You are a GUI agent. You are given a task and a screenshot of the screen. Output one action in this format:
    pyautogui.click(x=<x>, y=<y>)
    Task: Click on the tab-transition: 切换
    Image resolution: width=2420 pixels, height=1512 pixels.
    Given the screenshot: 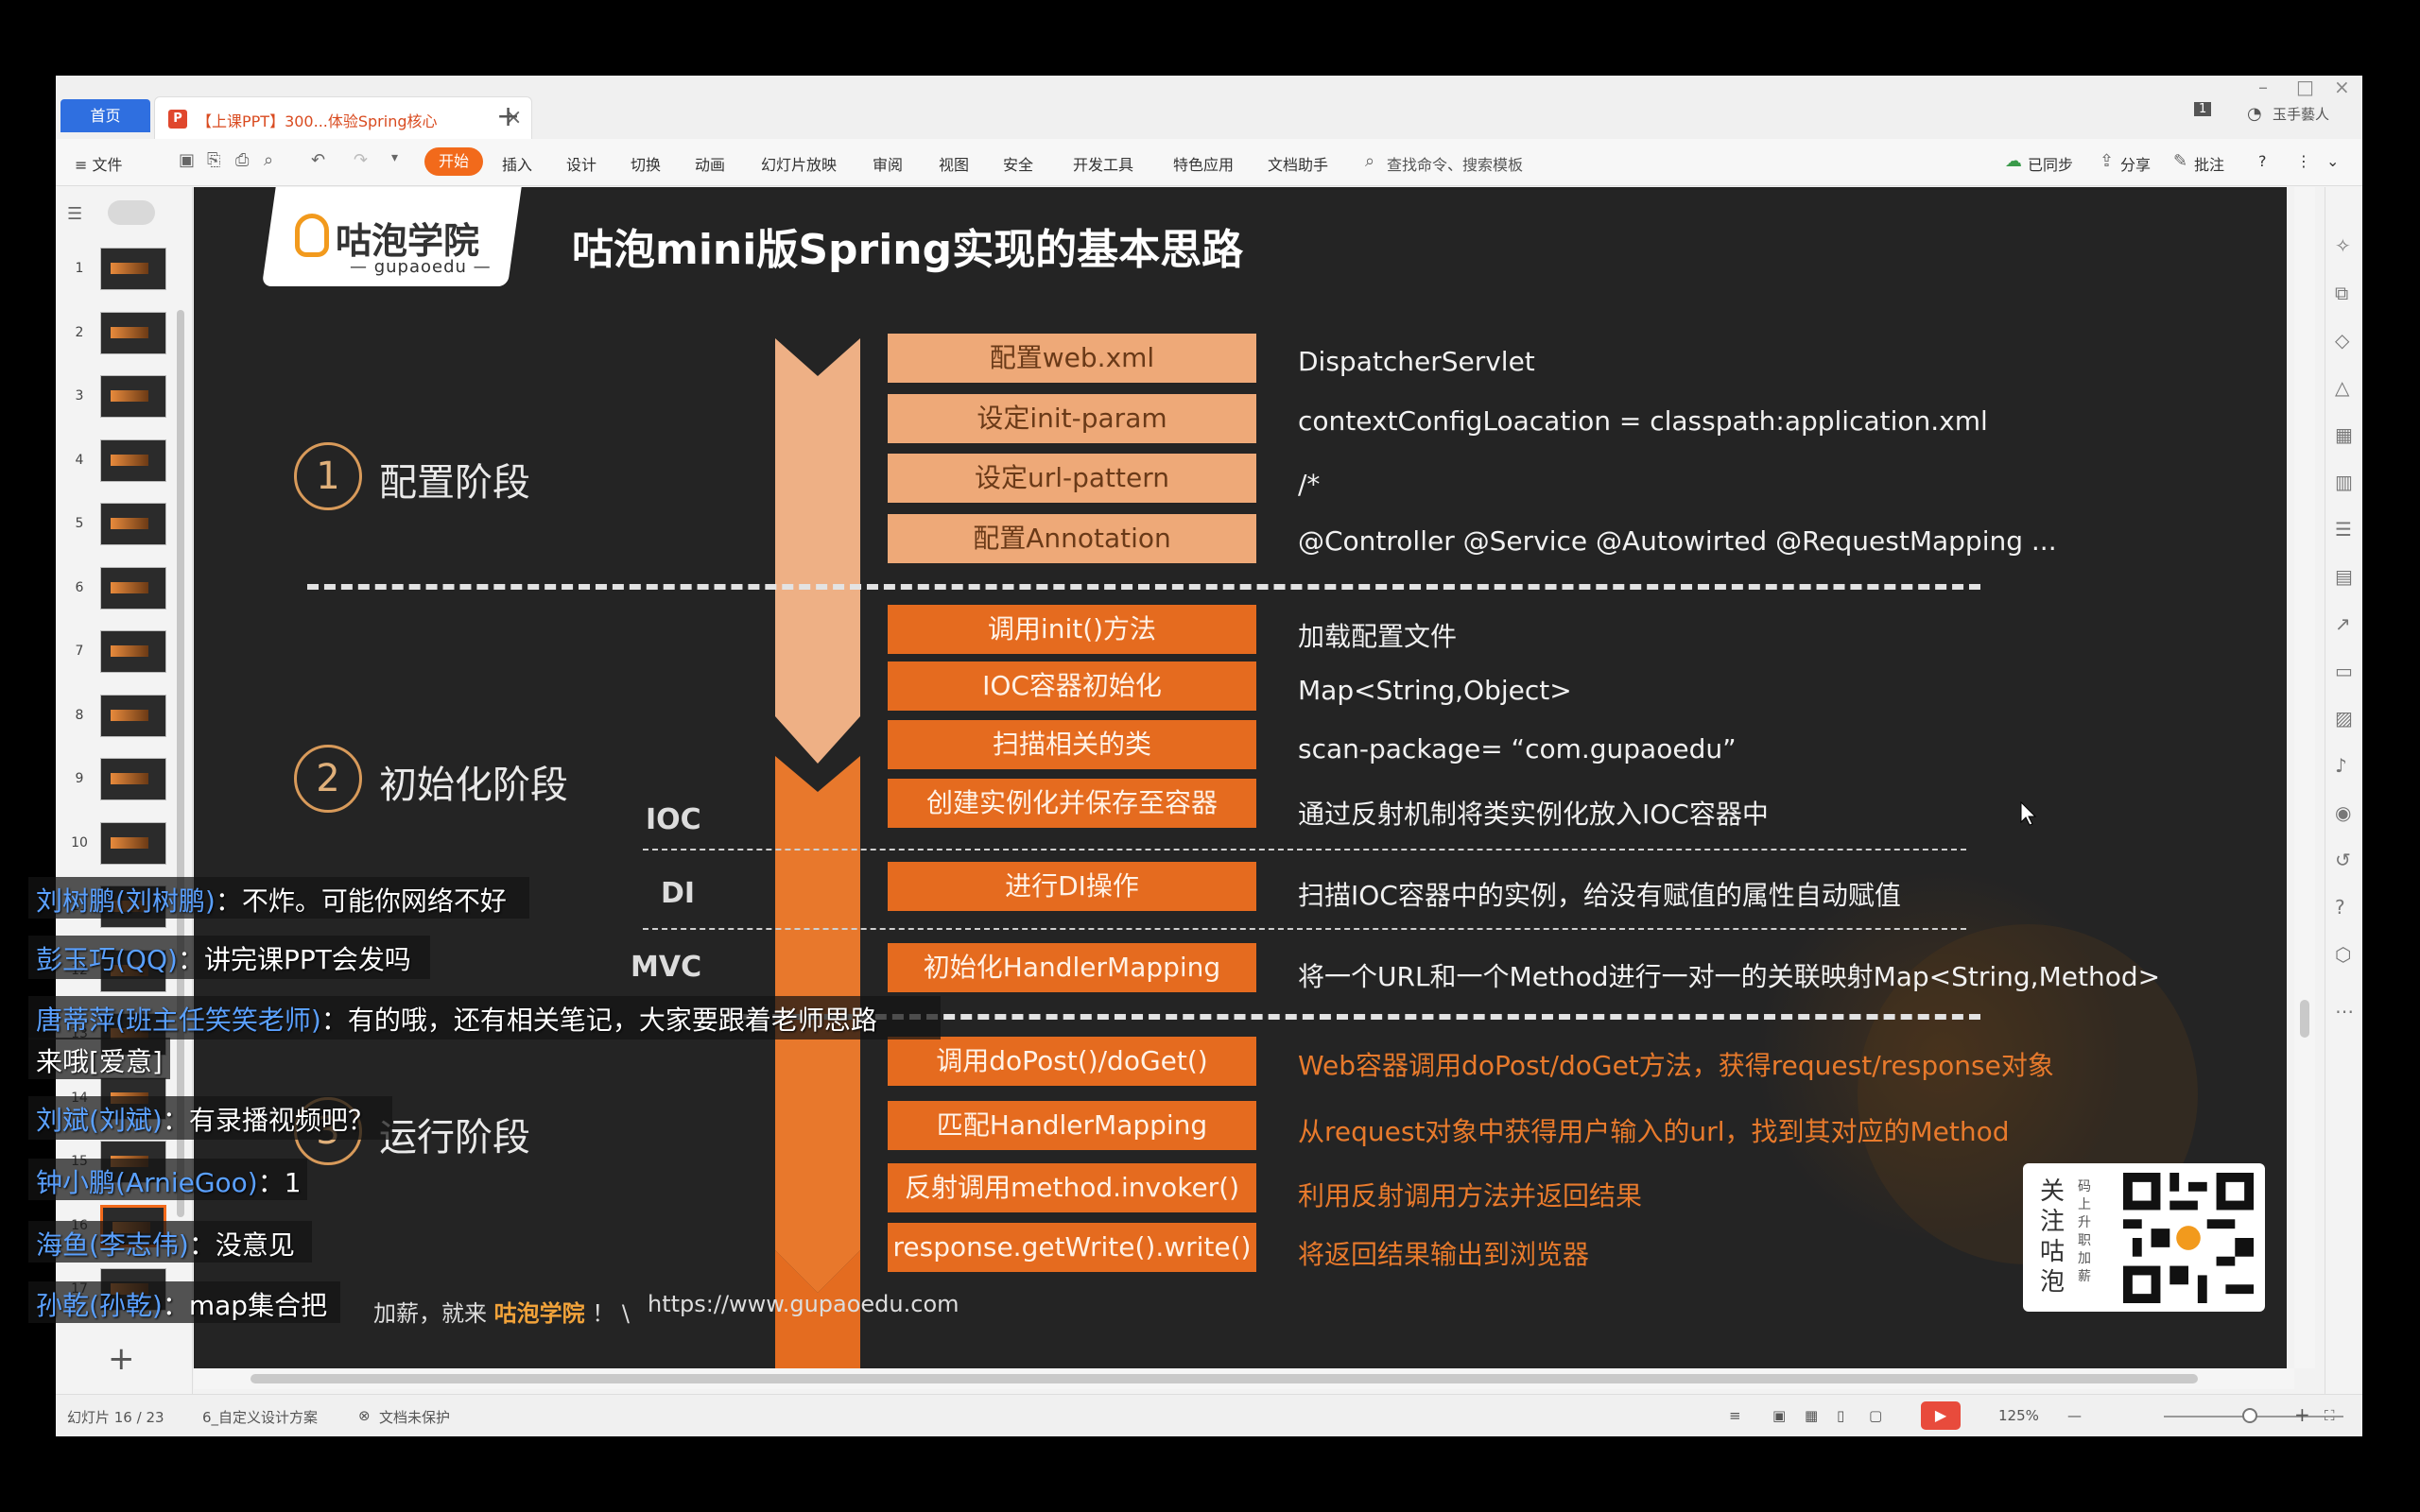 What is the action you would take?
    pyautogui.click(x=646, y=163)
    